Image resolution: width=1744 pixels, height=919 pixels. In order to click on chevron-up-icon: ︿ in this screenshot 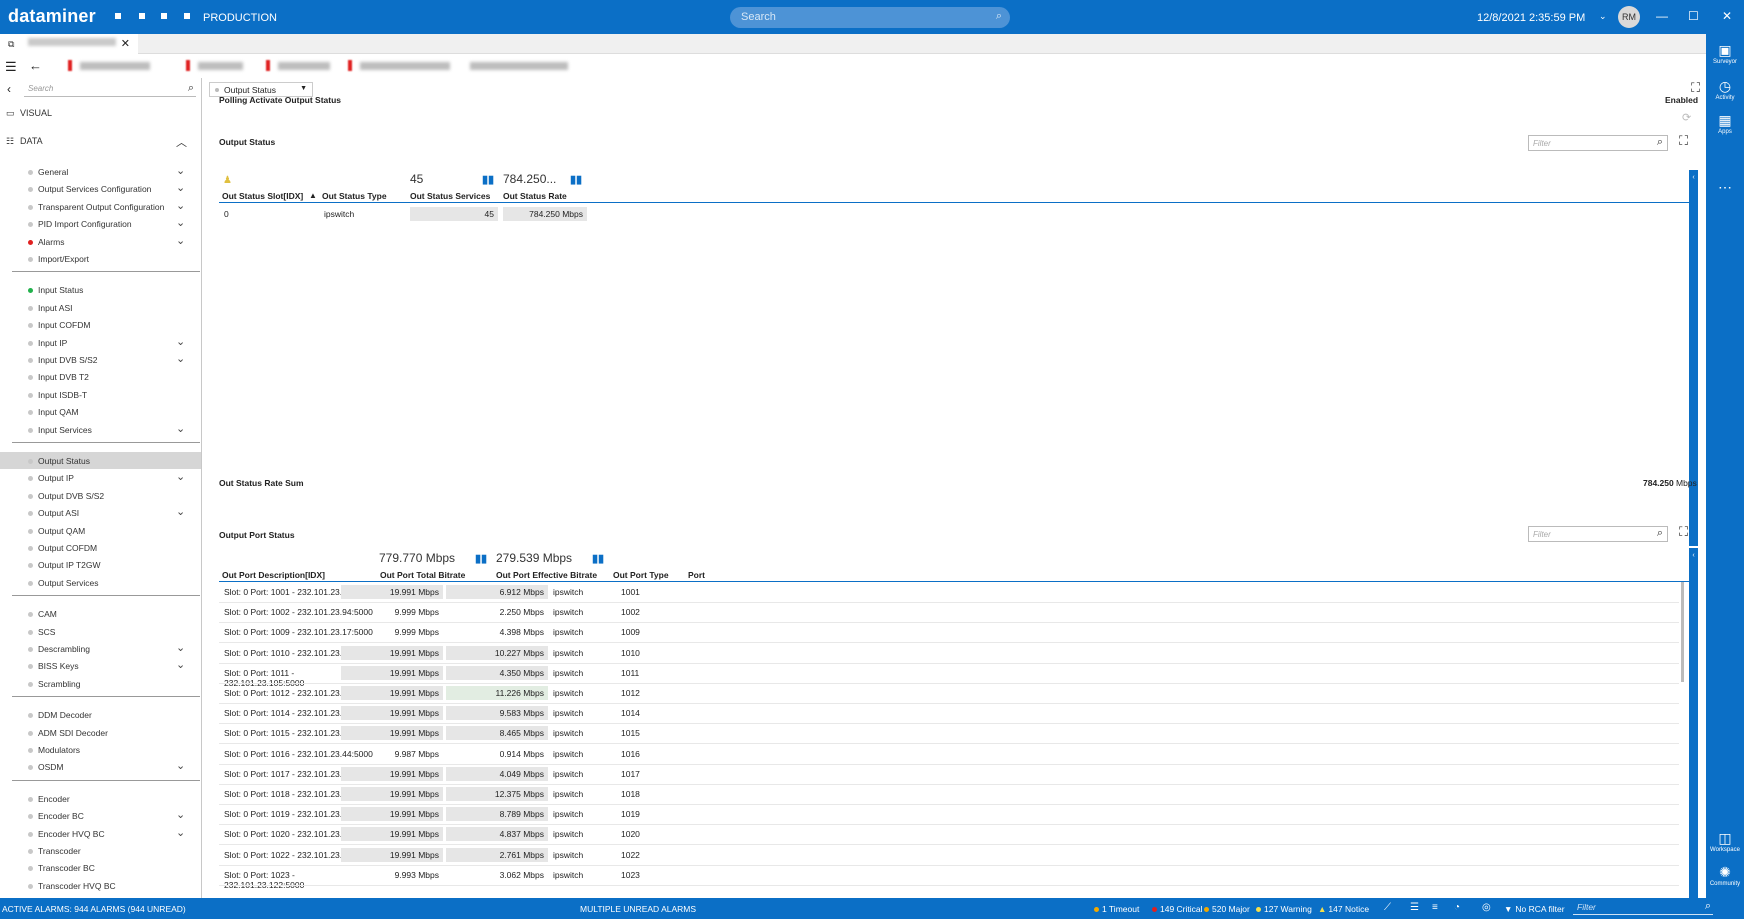, I will do `click(181, 142)`.